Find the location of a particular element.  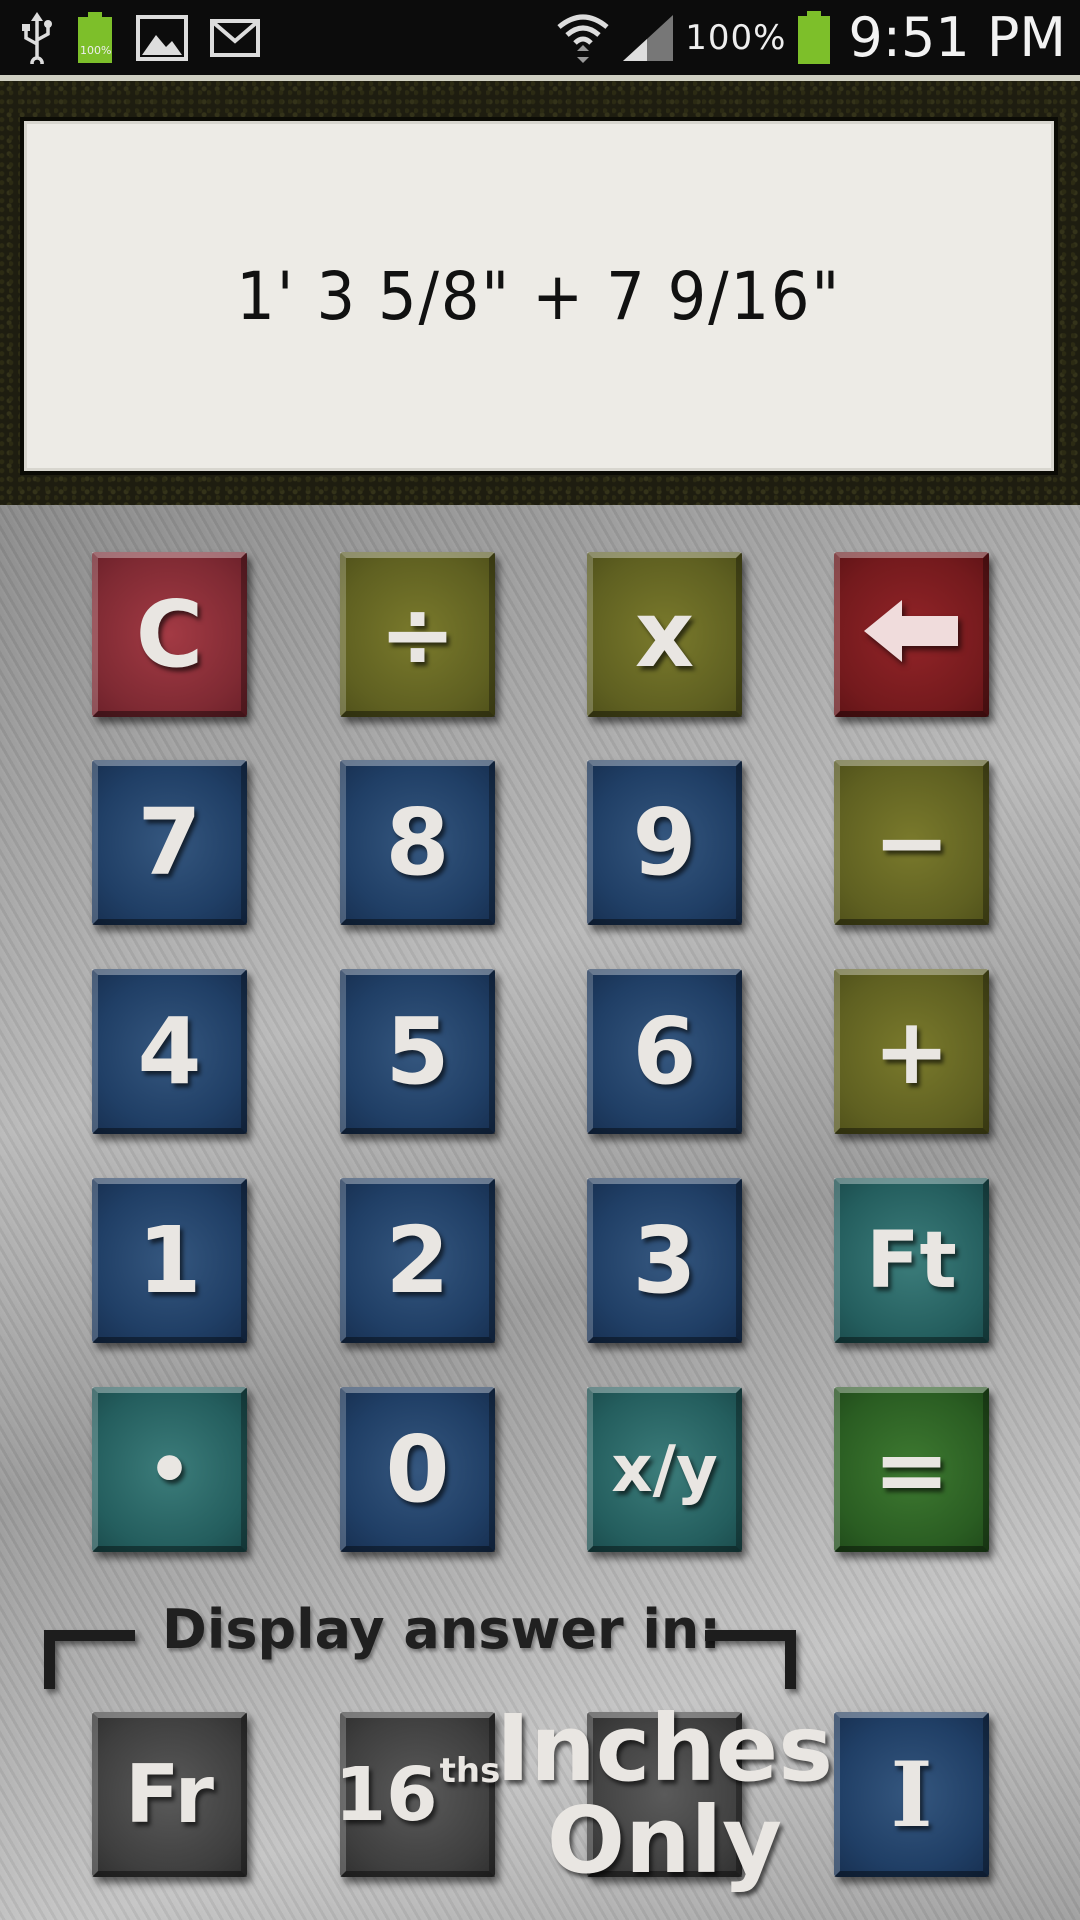

digit-9-label: 9 is located at coordinates (664, 842).